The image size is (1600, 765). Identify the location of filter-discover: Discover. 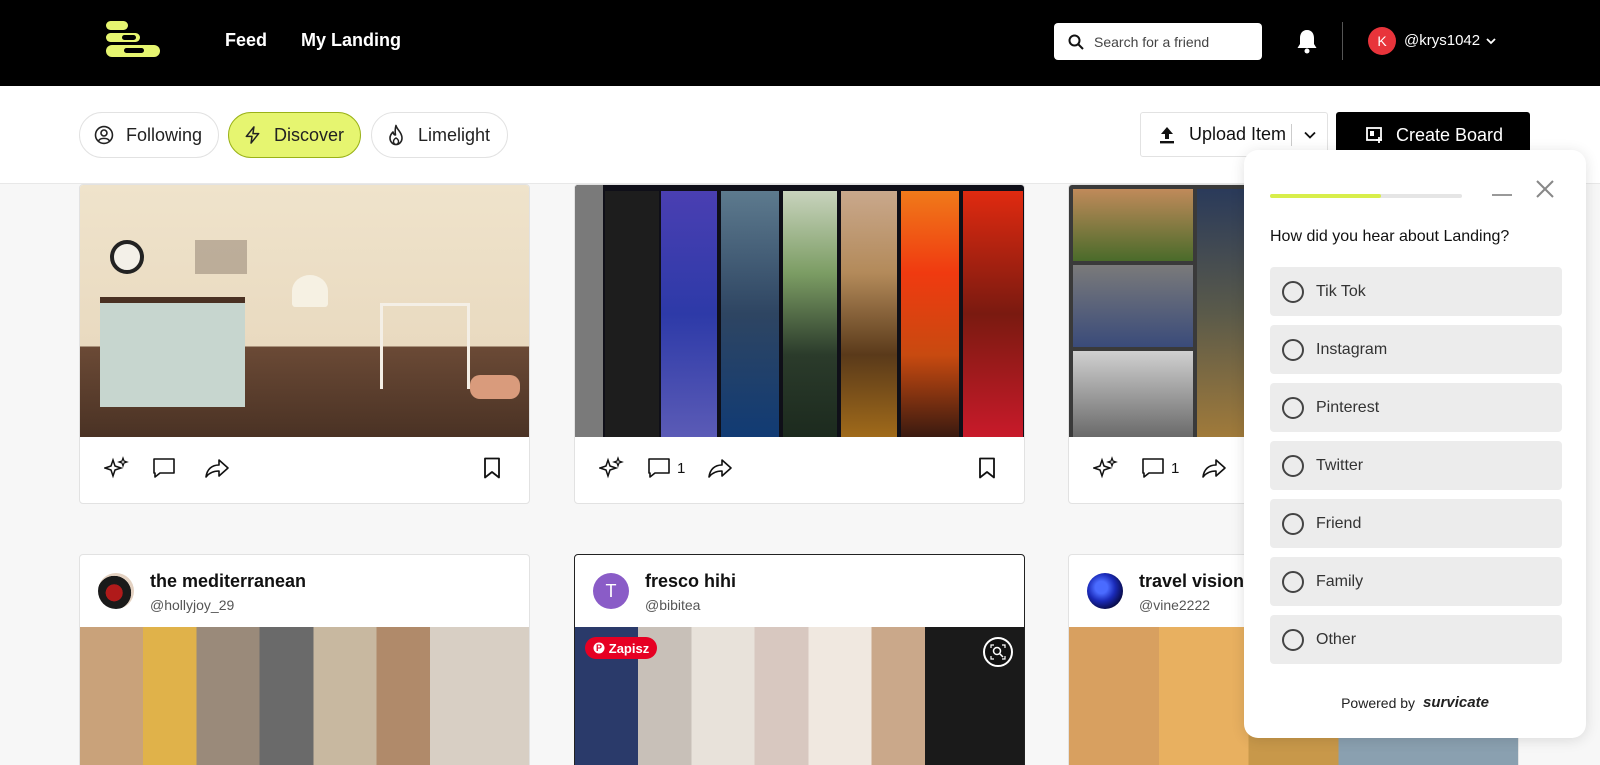
(294, 135).